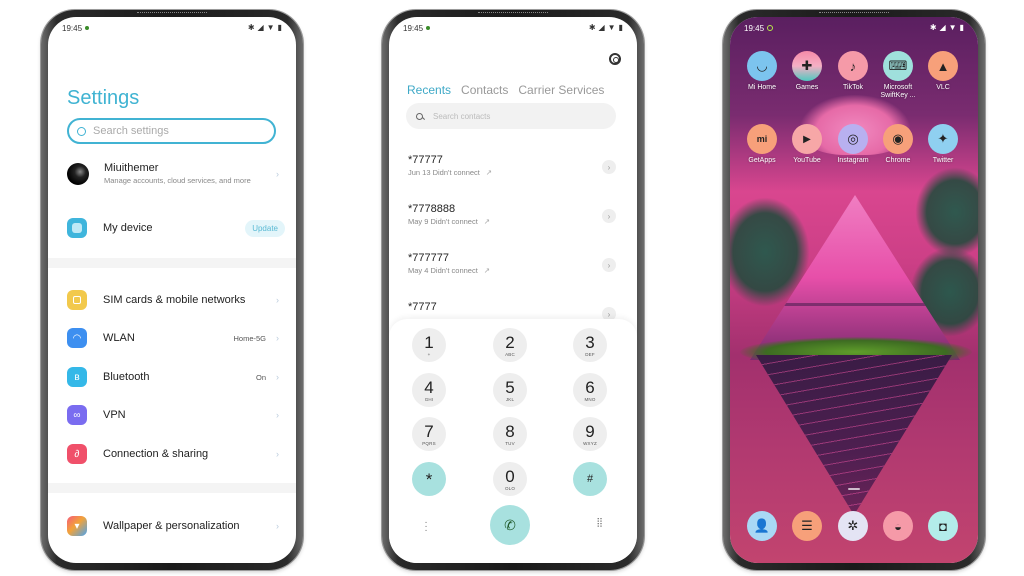  I want to click on app-instagram: ◎ Instagram, so click(853, 144).